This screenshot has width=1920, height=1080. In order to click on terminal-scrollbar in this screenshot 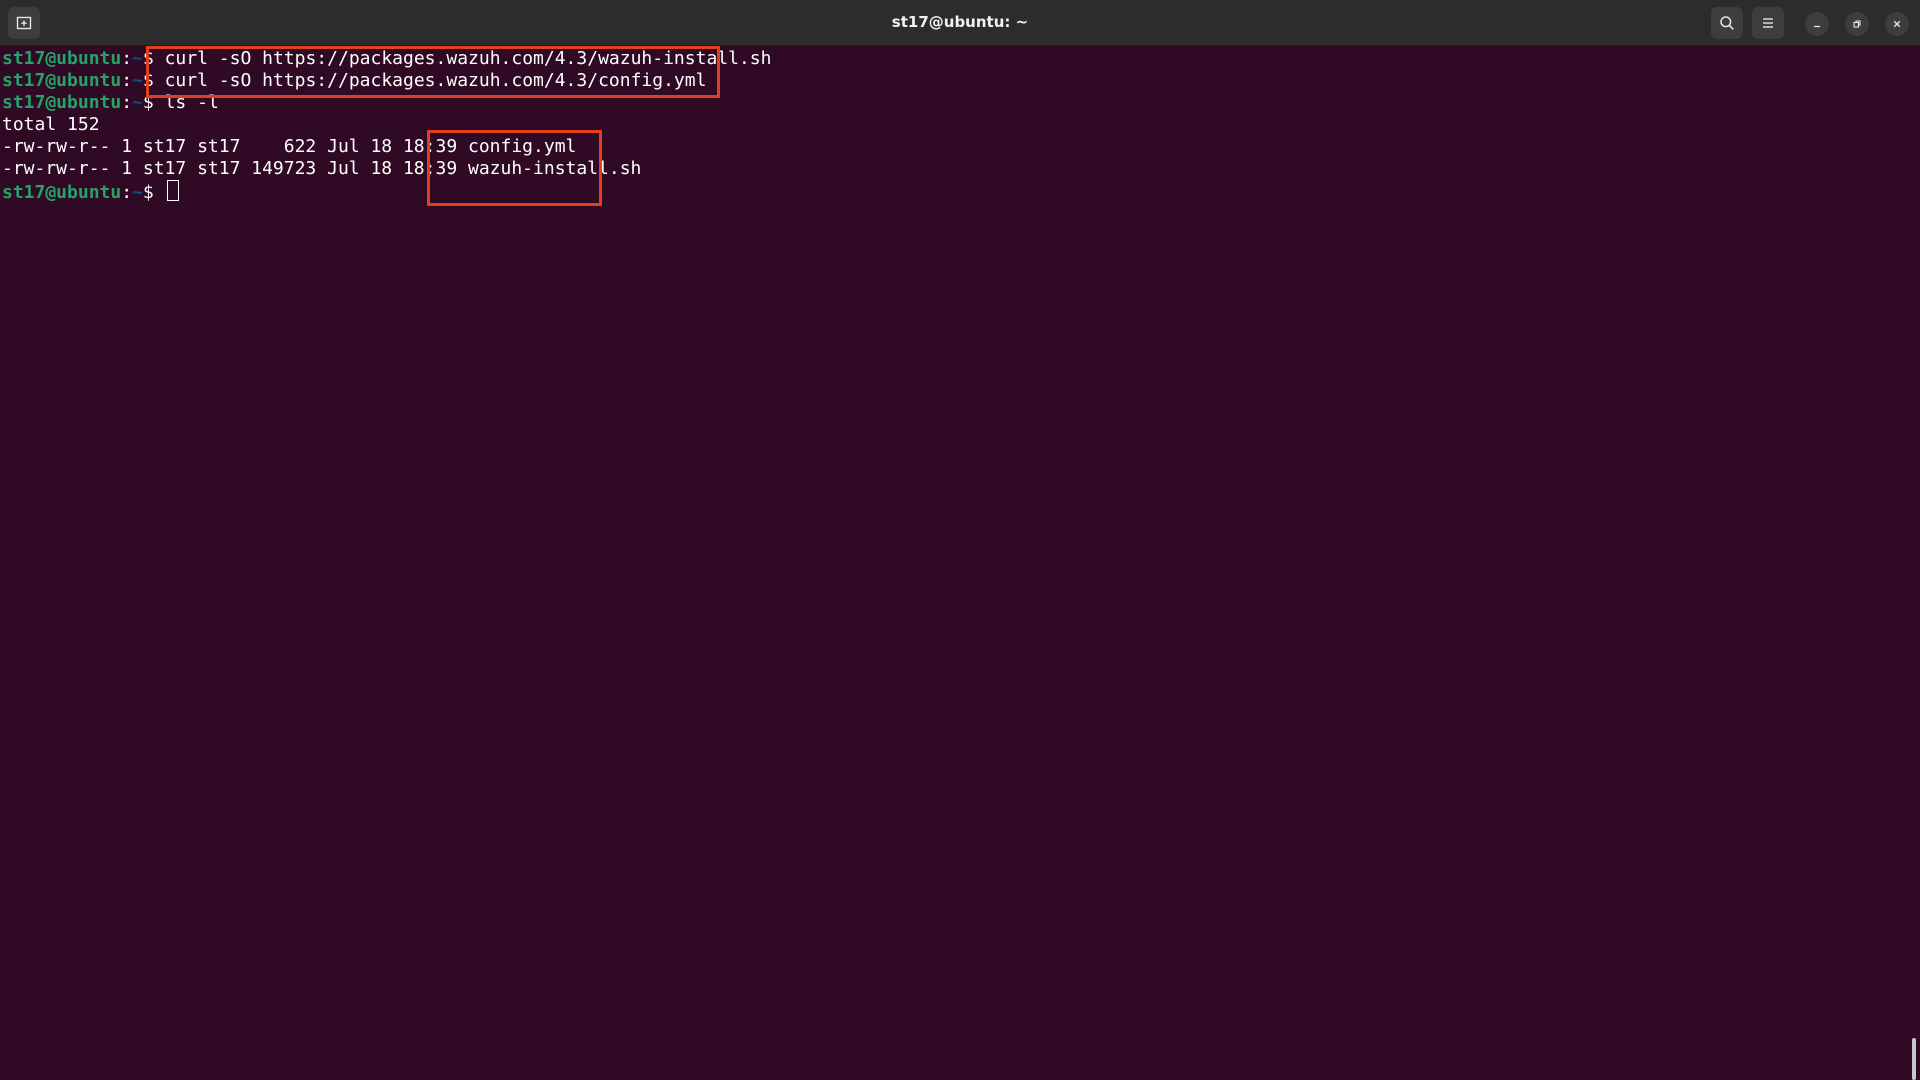, I will do `click(1914, 1059)`.